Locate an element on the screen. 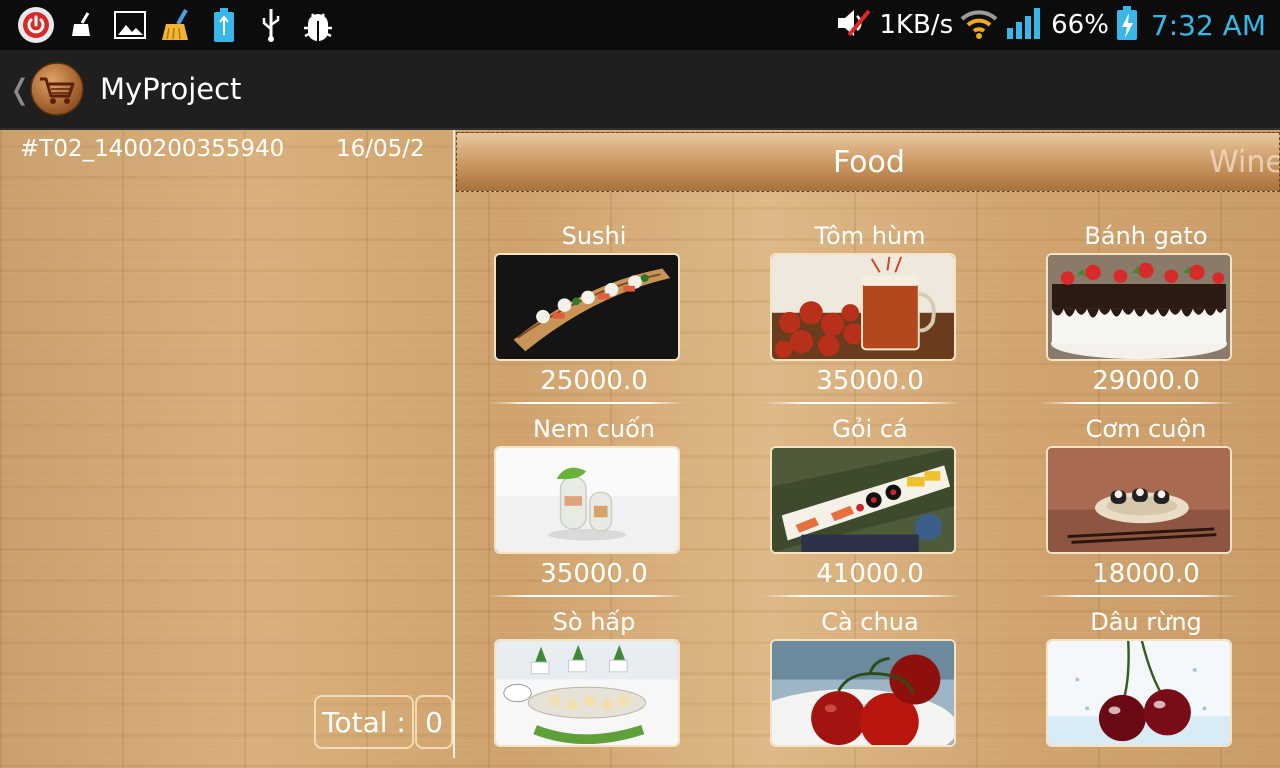 The image size is (1280, 768). menu-item-name: Cà chua is located at coordinates (870, 622).